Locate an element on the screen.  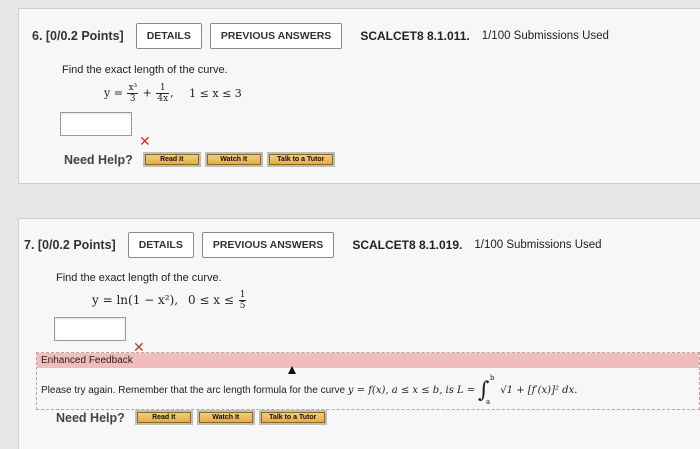
question-6-prompt: Find the exact length of the curve. is located at coordinates (145, 70).